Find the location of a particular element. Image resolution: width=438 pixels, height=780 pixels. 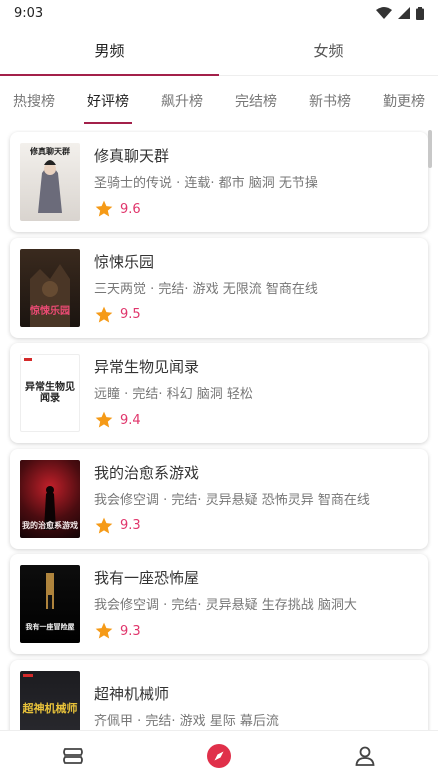

wifi-icon is located at coordinates (384, 13).